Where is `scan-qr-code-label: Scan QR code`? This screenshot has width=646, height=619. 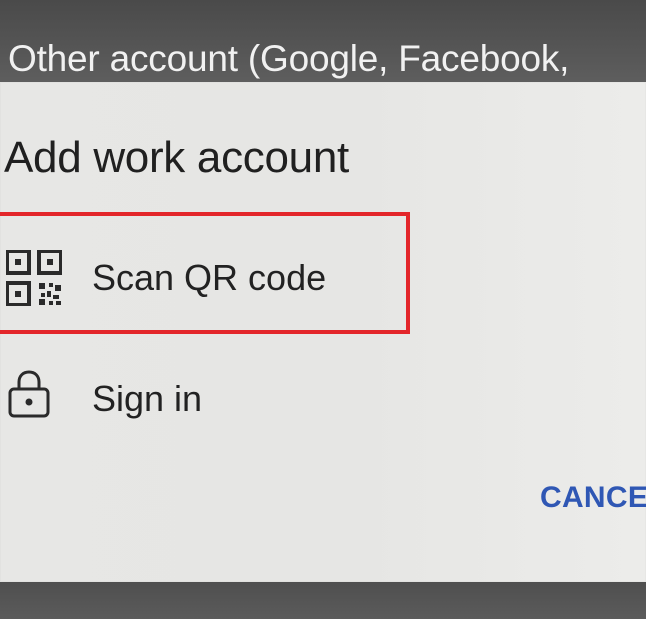
scan-qr-code-label: Scan QR code is located at coordinates (209, 277).